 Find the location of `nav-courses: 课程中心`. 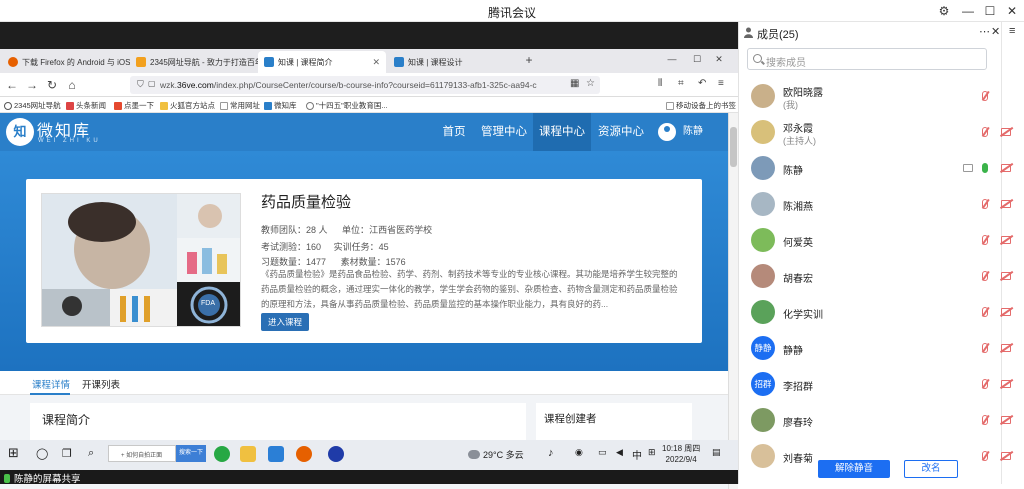

nav-courses: 课程中心 is located at coordinates (562, 132).